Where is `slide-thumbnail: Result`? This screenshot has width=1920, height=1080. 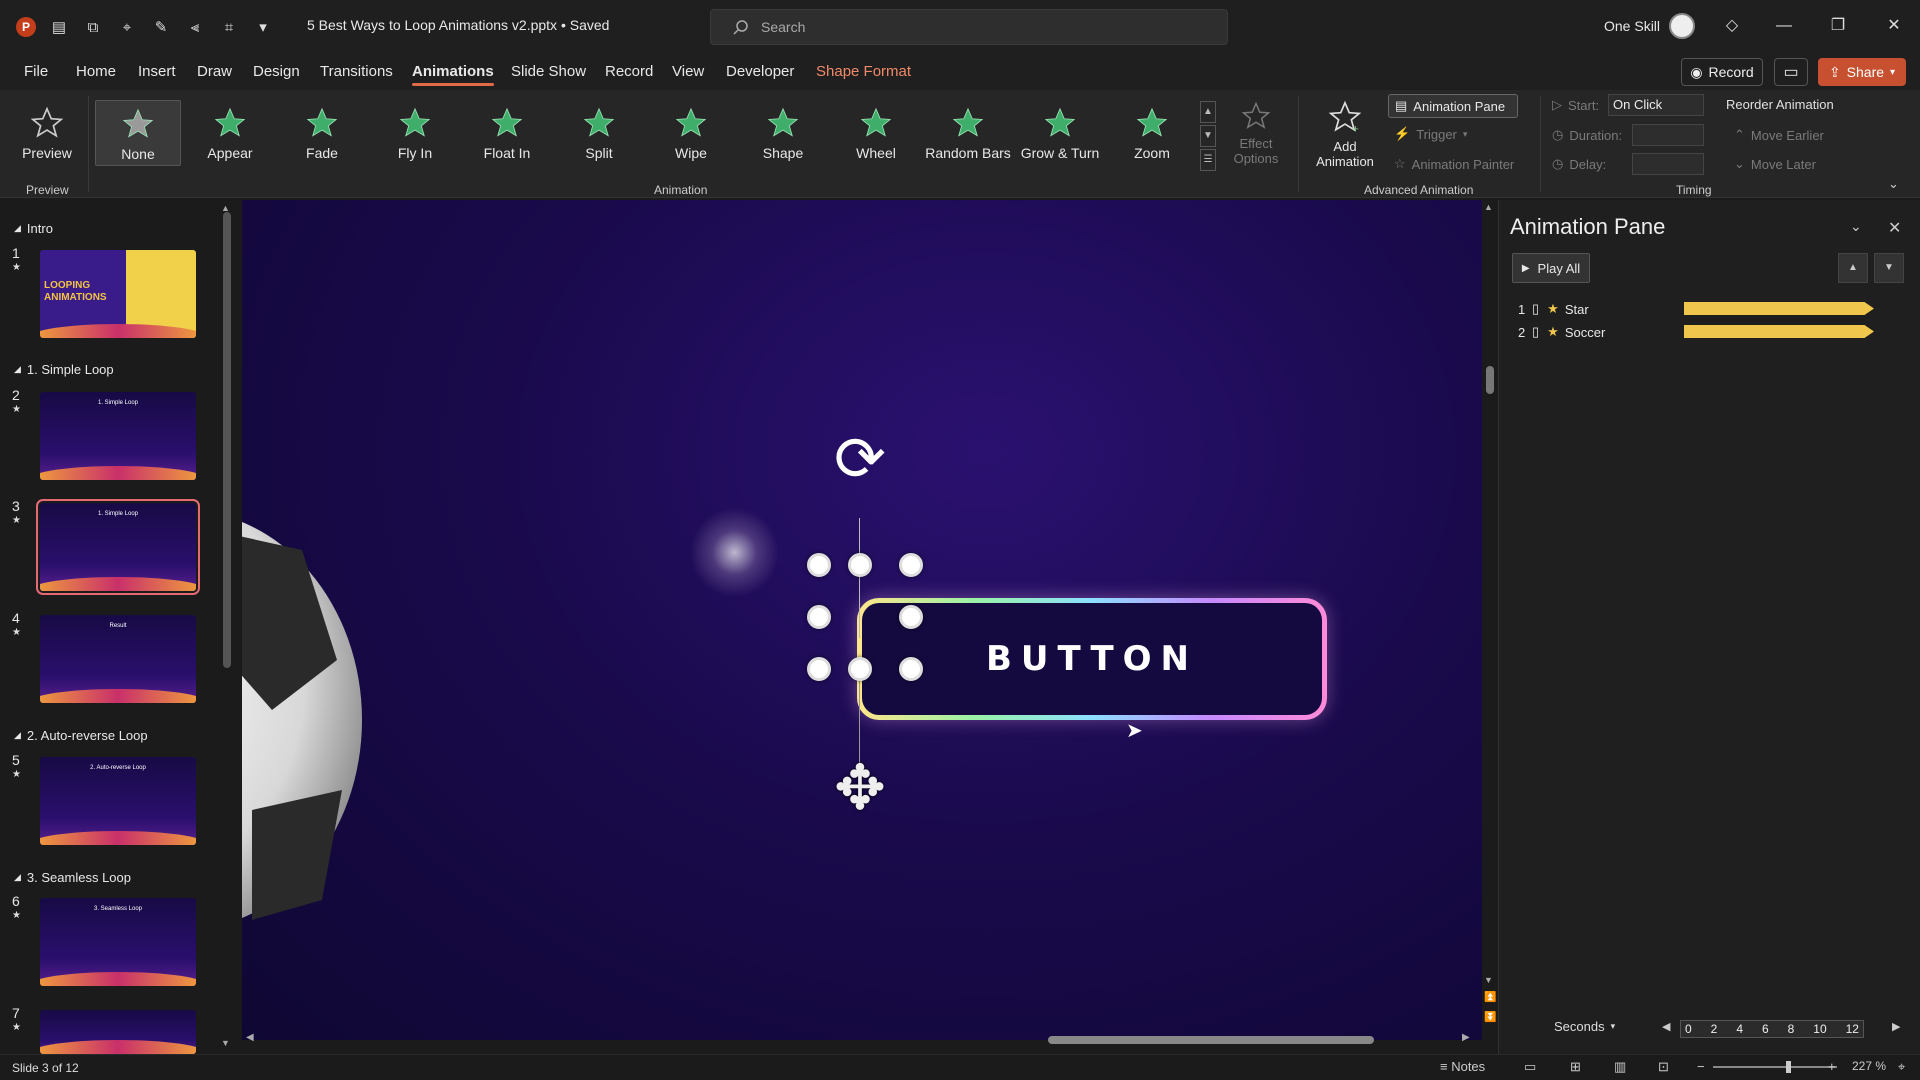
slide-thumbnail: Result is located at coordinates (118, 659).